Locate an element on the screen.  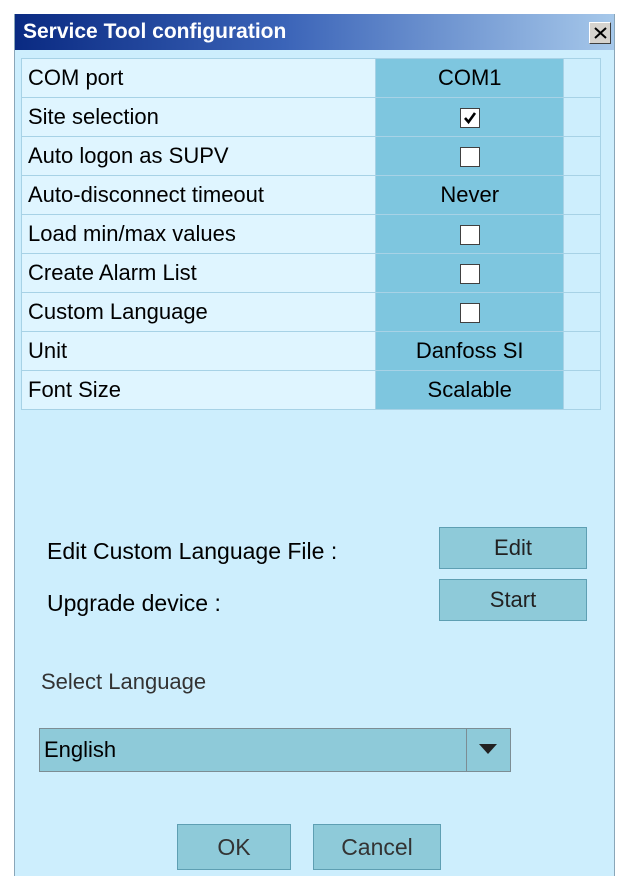
custom-language-checkbox is located at coordinates (469, 313).